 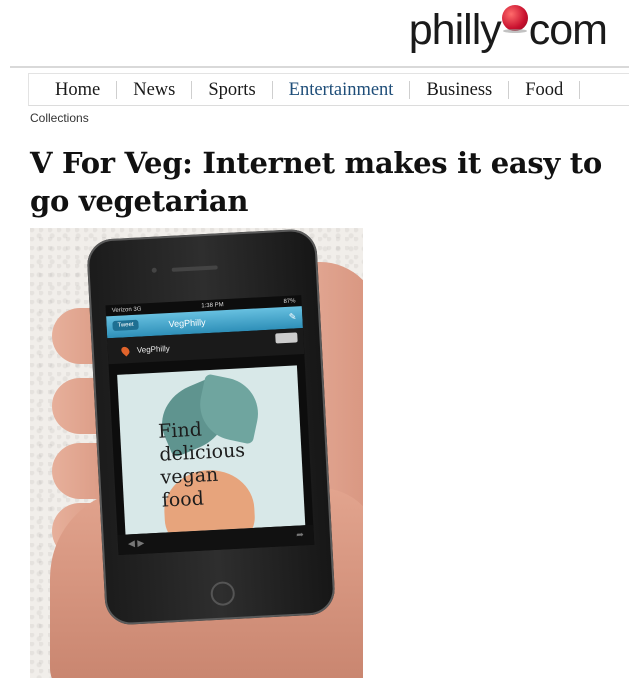 I want to click on phone-battery: 87%, so click(x=289, y=301).